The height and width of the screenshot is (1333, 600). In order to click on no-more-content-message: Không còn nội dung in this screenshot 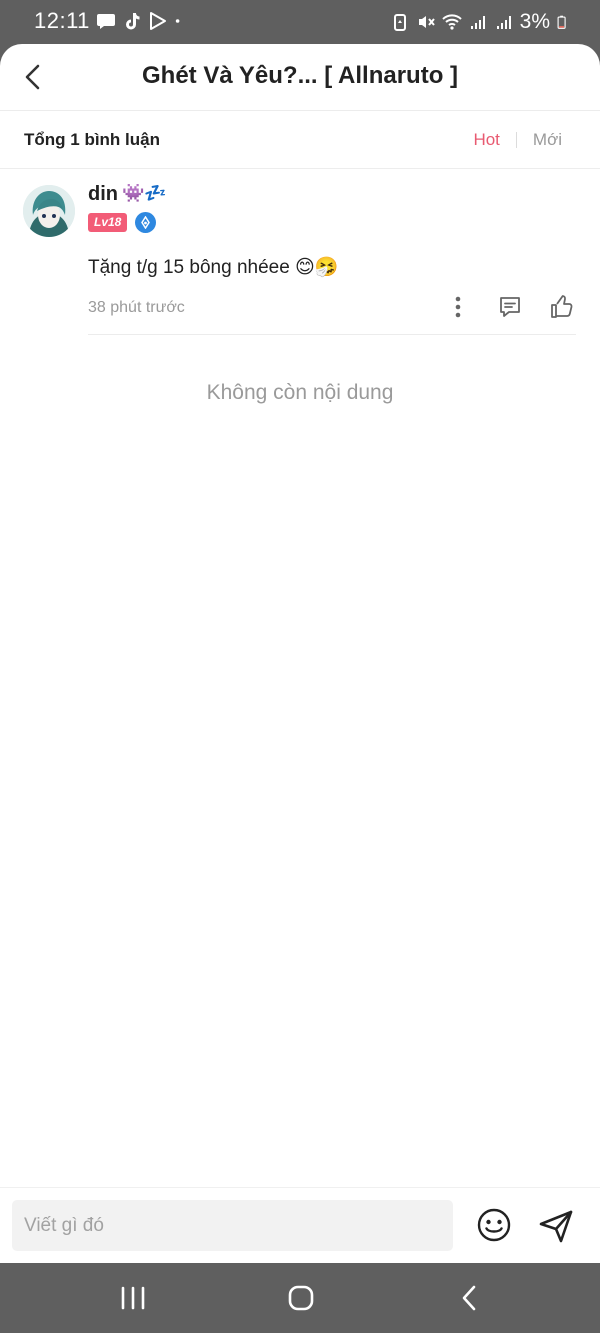, I will do `click(300, 392)`.